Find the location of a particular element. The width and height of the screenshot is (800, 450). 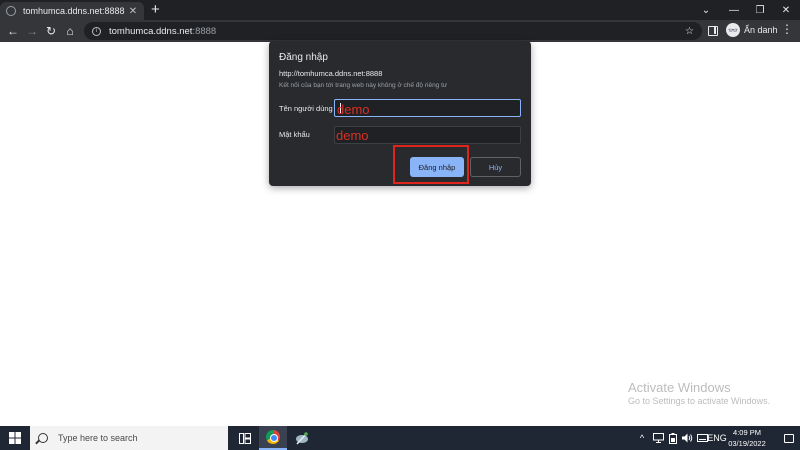

back-button: ← is located at coordinates (13, 31).